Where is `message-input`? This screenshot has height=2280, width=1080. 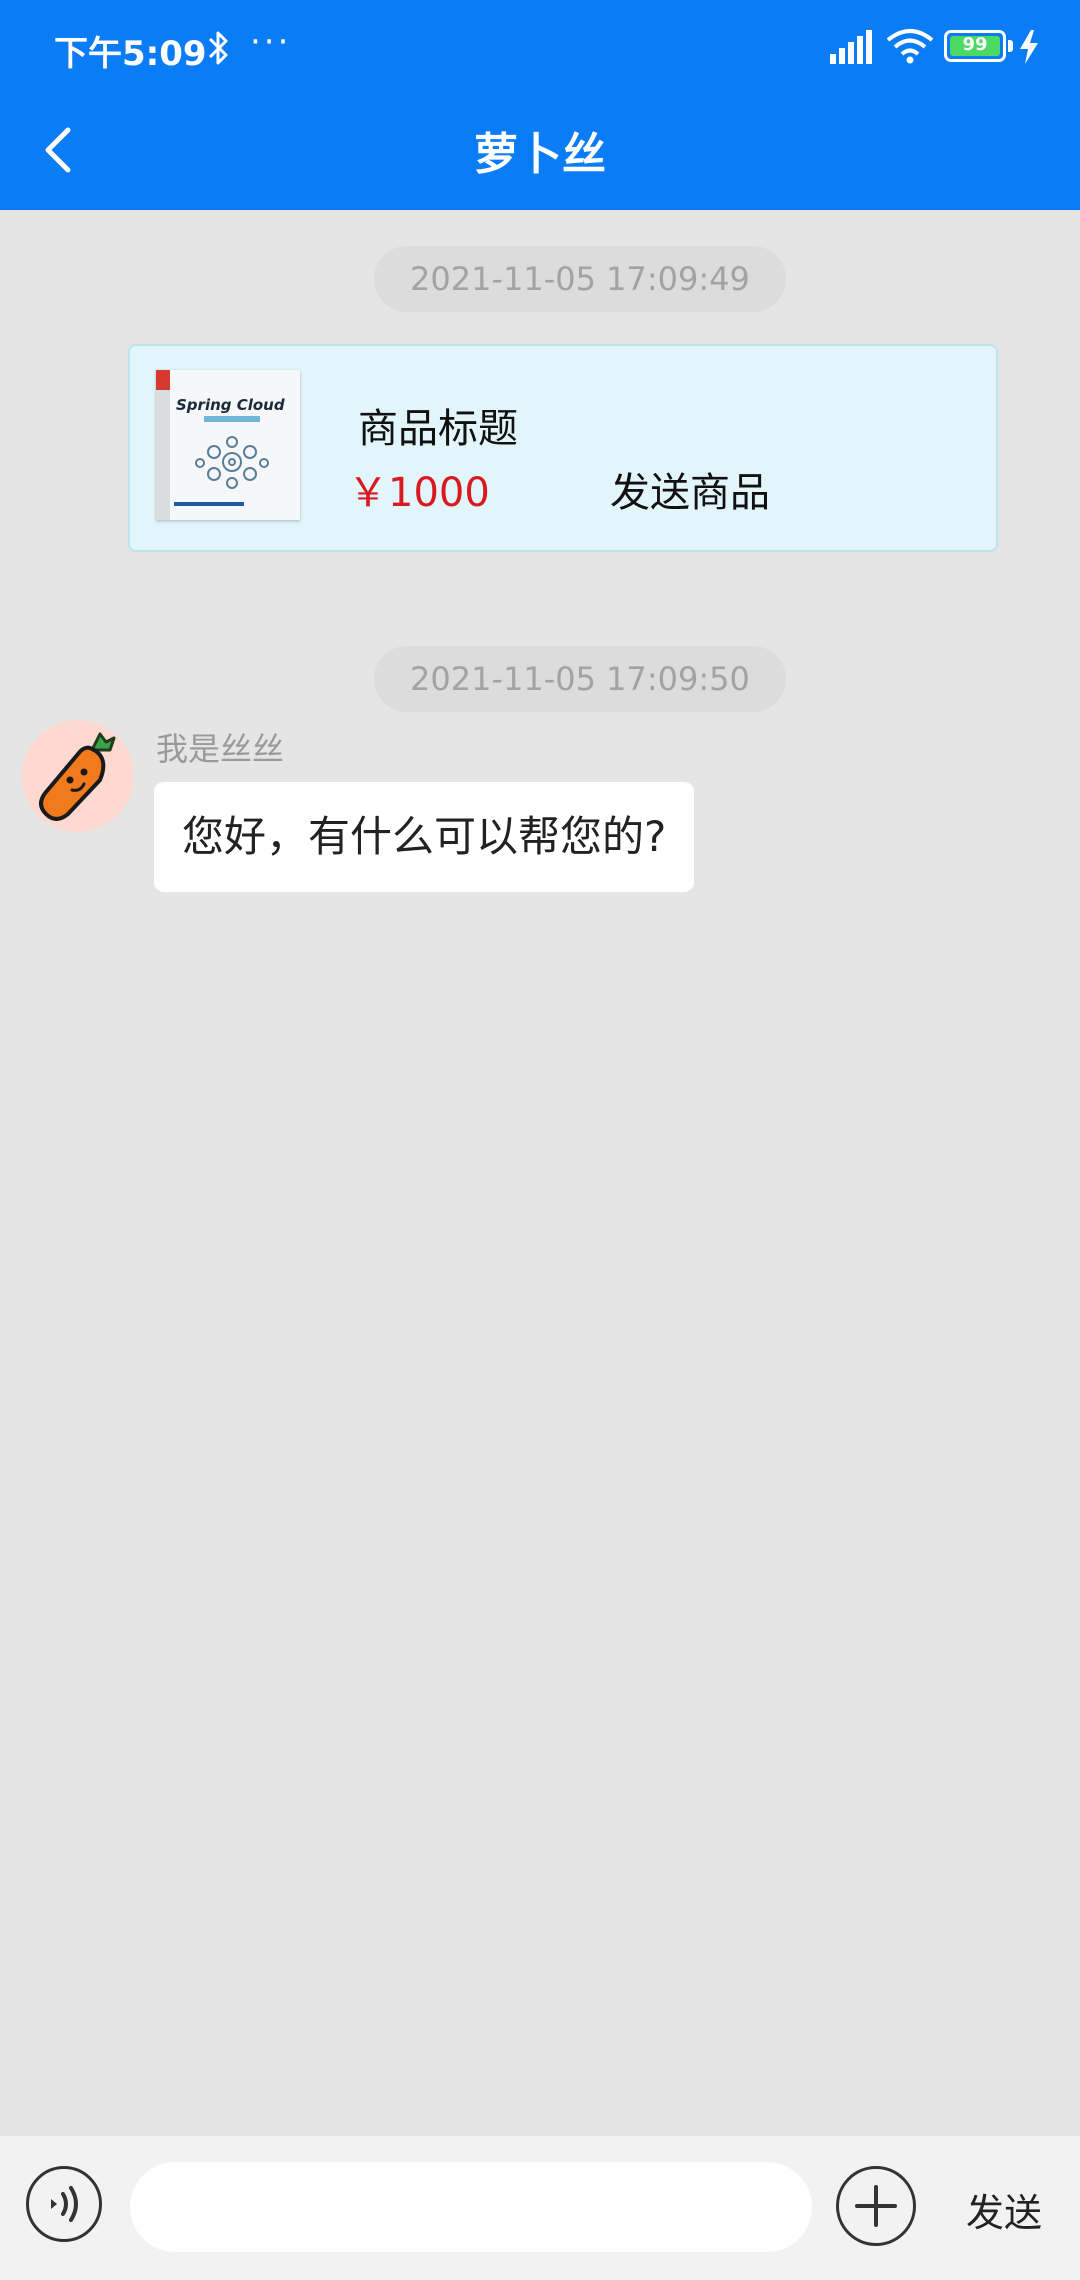
message-input is located at coordinates (471, 2207).